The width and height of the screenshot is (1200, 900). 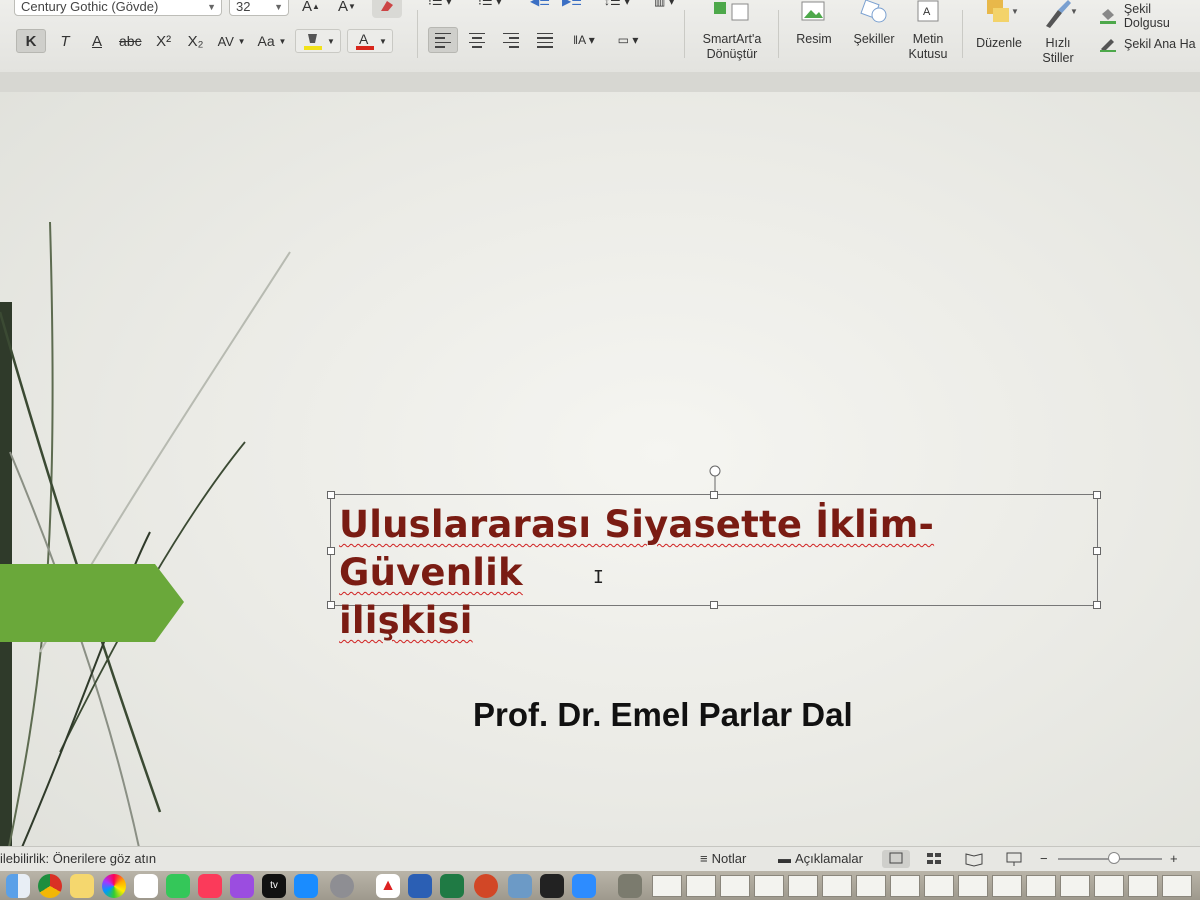 I want to click on character-spacing-button: AV ▼, so click(x=232, y=41).